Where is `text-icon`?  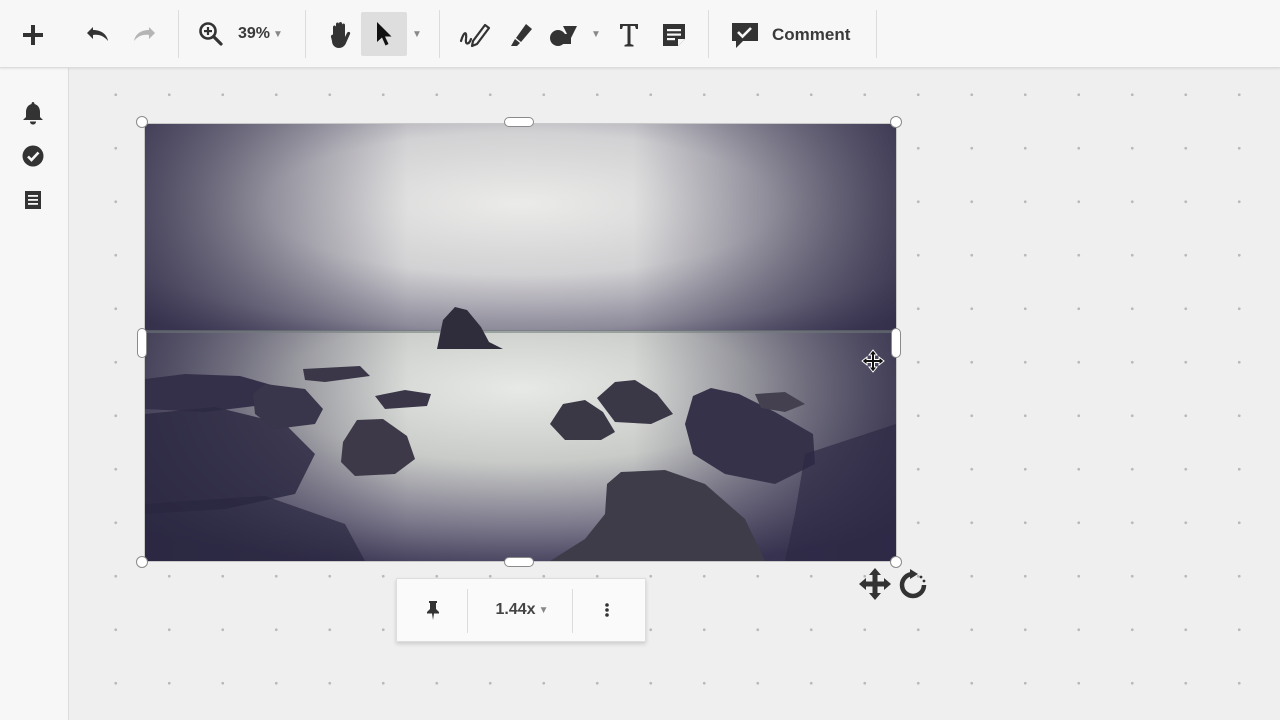 text-icon is located at coordinates (629, 35).